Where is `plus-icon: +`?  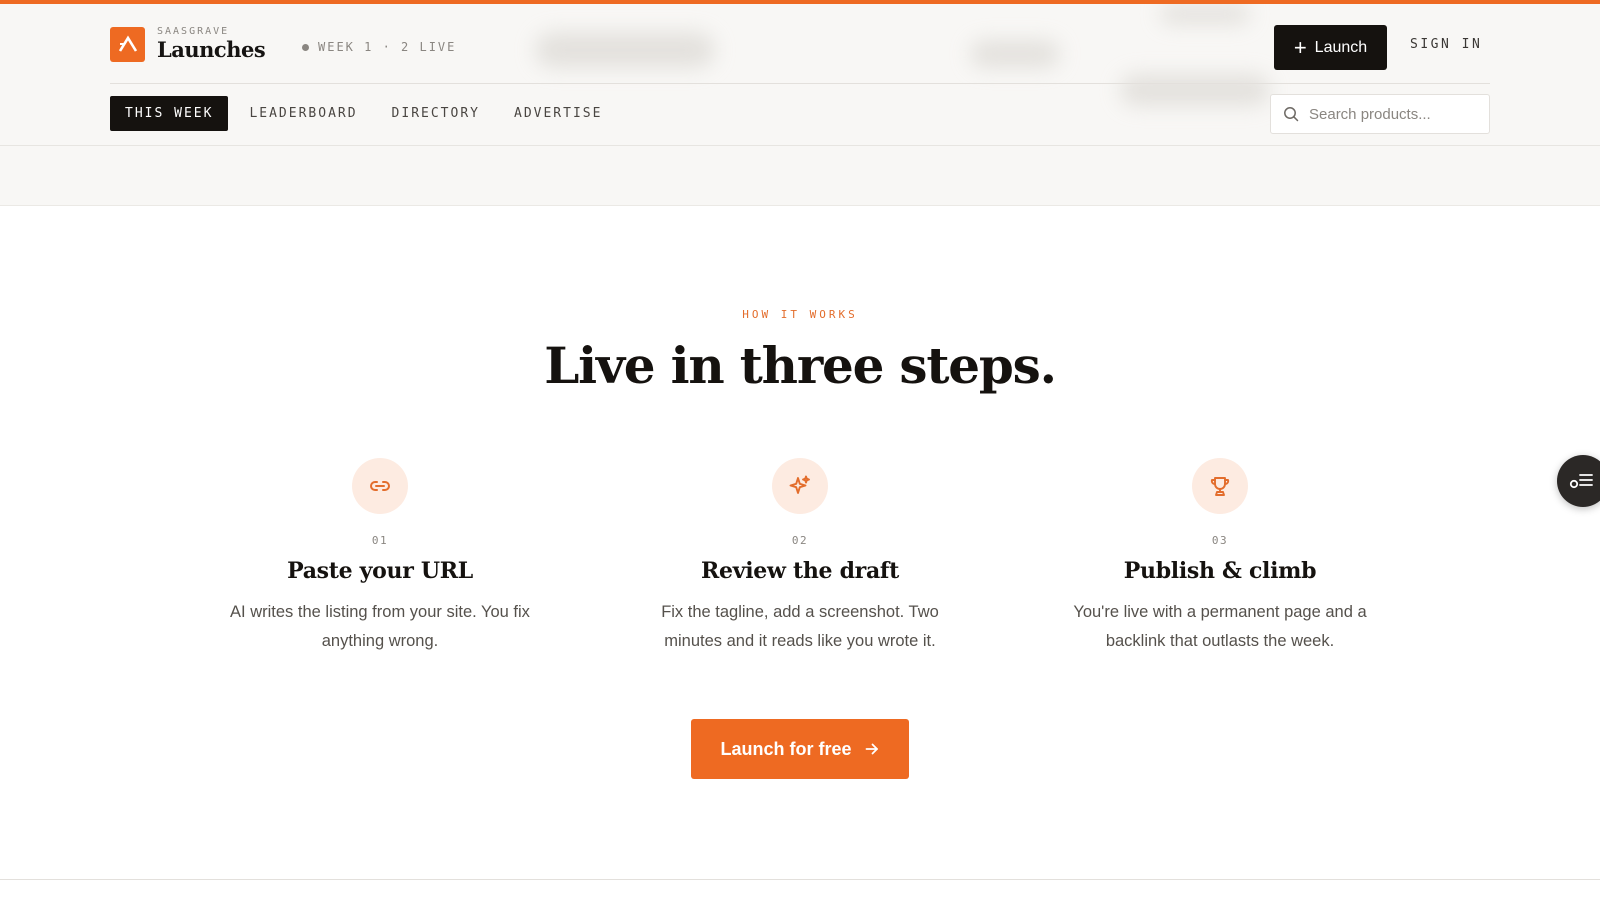
plus-icon: + is located at coordinates (1300, 47).